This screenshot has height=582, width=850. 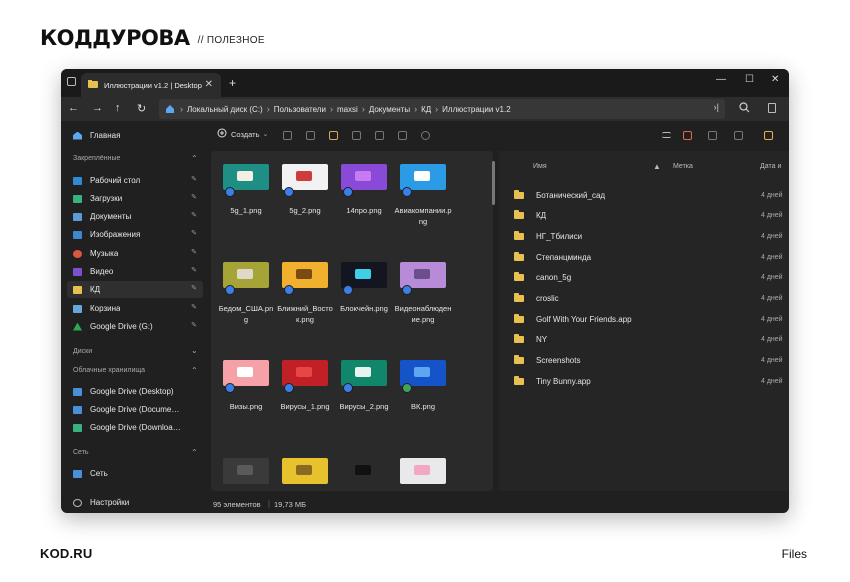 I want to click on file-tile: Бедом_США.png, so click(x=246, y=307).